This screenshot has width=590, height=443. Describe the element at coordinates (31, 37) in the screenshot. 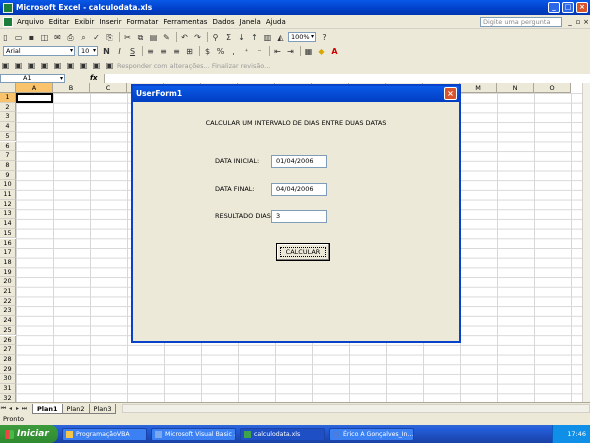

I see `save-icon: ▪` at that location.